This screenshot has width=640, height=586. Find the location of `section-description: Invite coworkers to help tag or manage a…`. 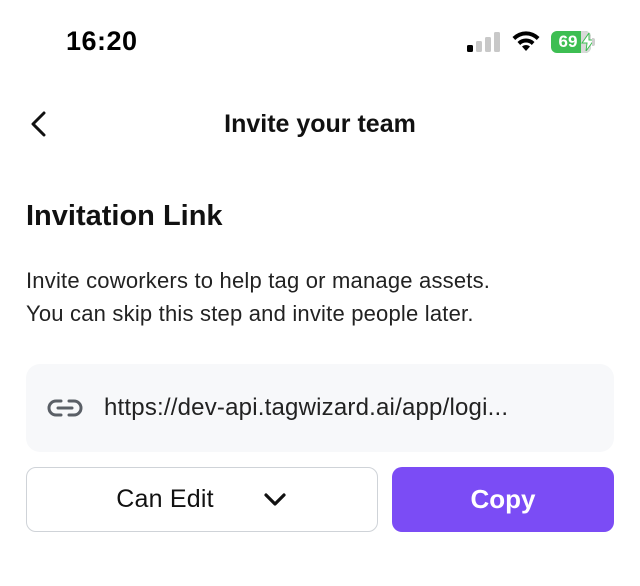

section-description: Invite coworkers to help tag or manage a… is located at coordinates (321, 297).